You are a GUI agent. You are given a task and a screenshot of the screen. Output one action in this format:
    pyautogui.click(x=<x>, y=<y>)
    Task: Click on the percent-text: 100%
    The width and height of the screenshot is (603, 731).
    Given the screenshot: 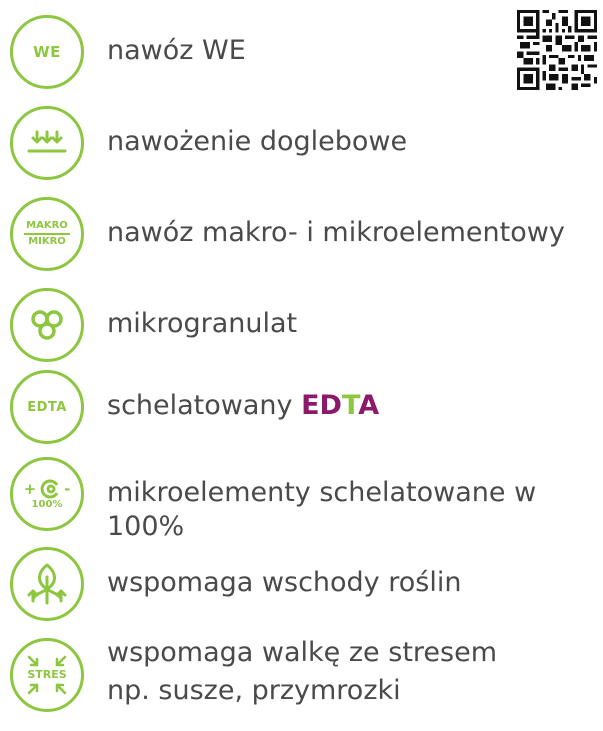 What is the action you would take?
    pyautogui.click(x=47, y=504)
    